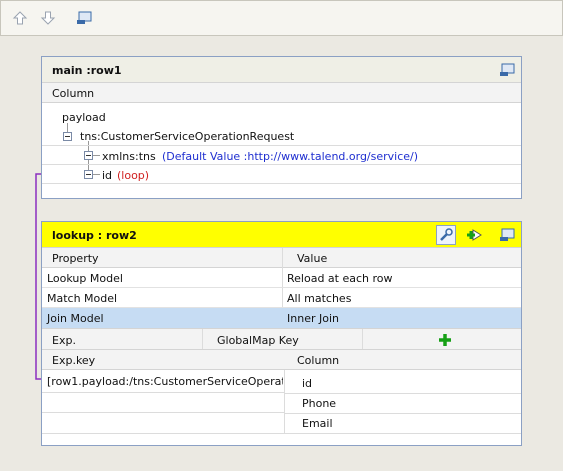  I want to click on exp-header: Exp., so click(64, 340).